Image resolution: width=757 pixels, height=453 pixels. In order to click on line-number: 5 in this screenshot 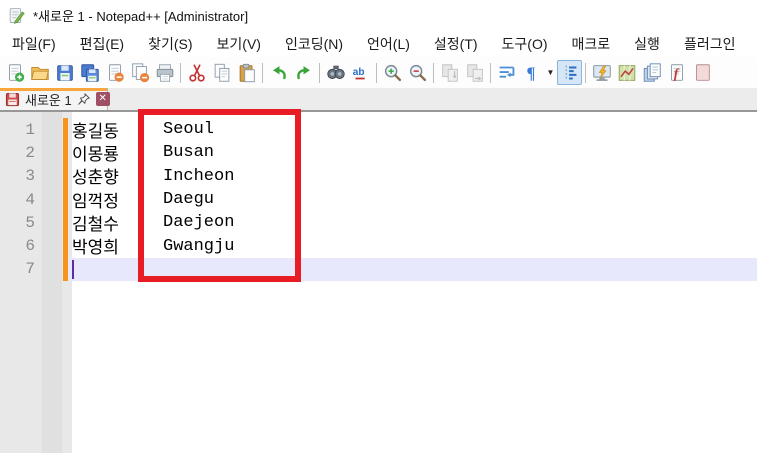, I will do `click(30, 222)`.